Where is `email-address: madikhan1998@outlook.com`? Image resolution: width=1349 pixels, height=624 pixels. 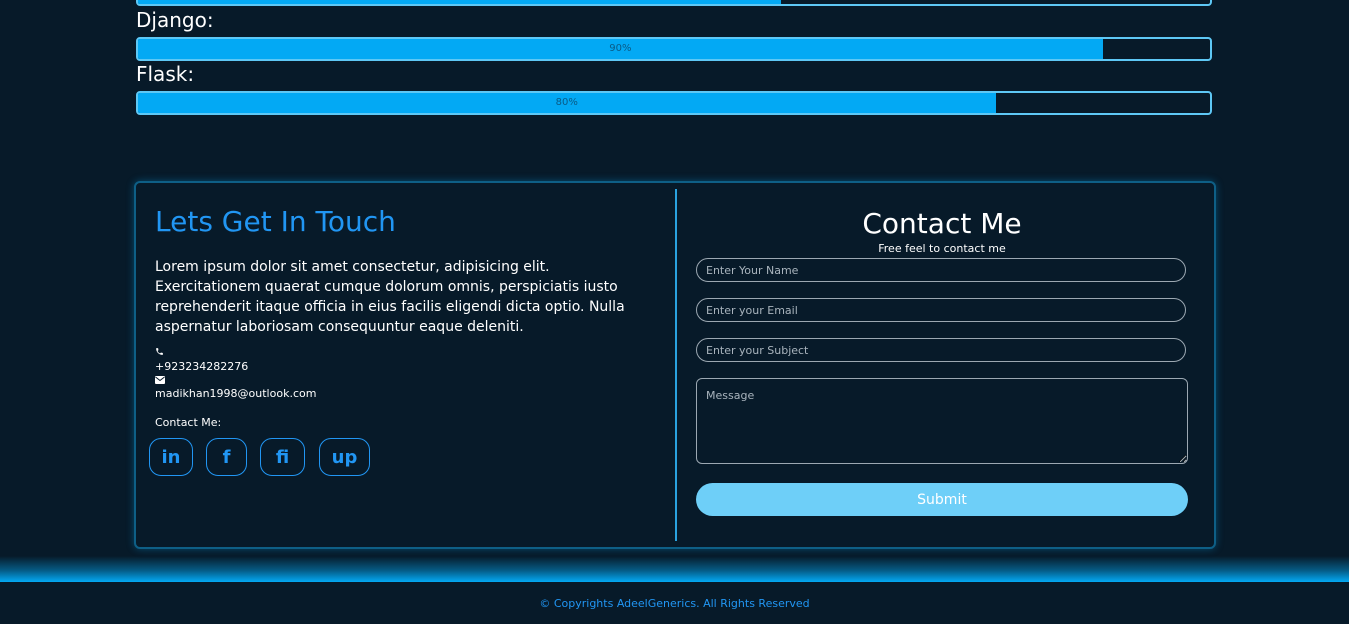
email-address: madikhan1998@outlook.com is located at coordinates (236, 393).